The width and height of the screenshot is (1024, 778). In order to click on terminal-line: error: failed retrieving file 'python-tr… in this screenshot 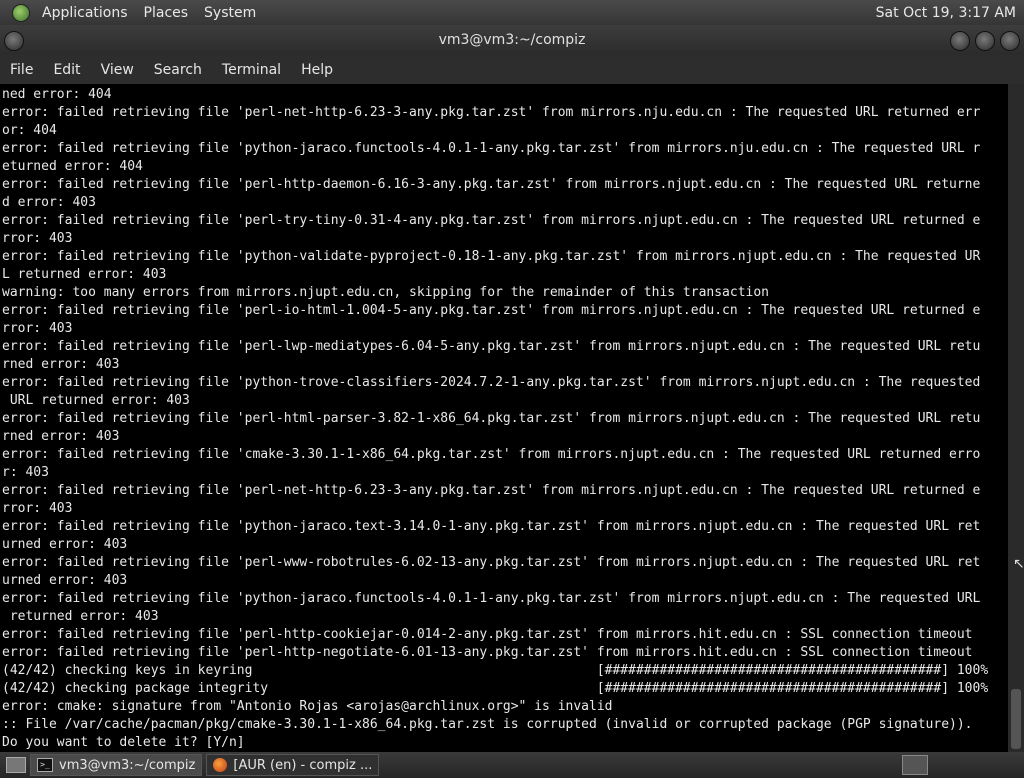, I will do `click(491, 382)`.